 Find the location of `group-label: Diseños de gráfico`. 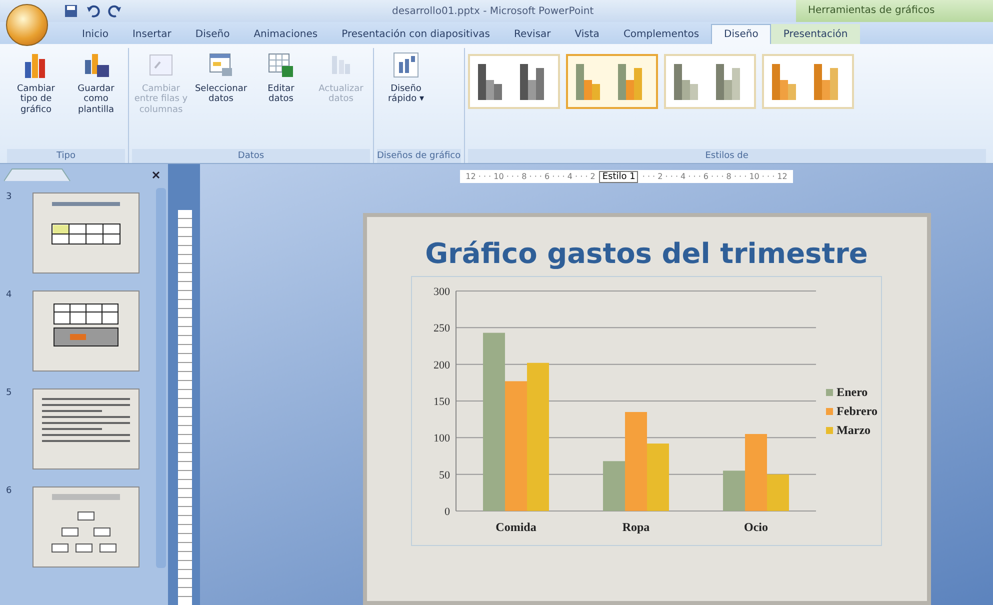

group-label: Diseños de gráfico is located at coordinates (419, 156).